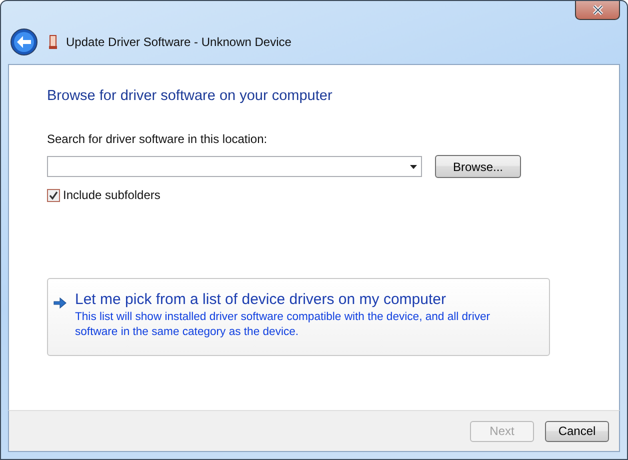 The image size is (628, 460). Describe the element at coordinates (111, 195) in the screenshot. I see `checkbox-label: Include subfolders` at that location.